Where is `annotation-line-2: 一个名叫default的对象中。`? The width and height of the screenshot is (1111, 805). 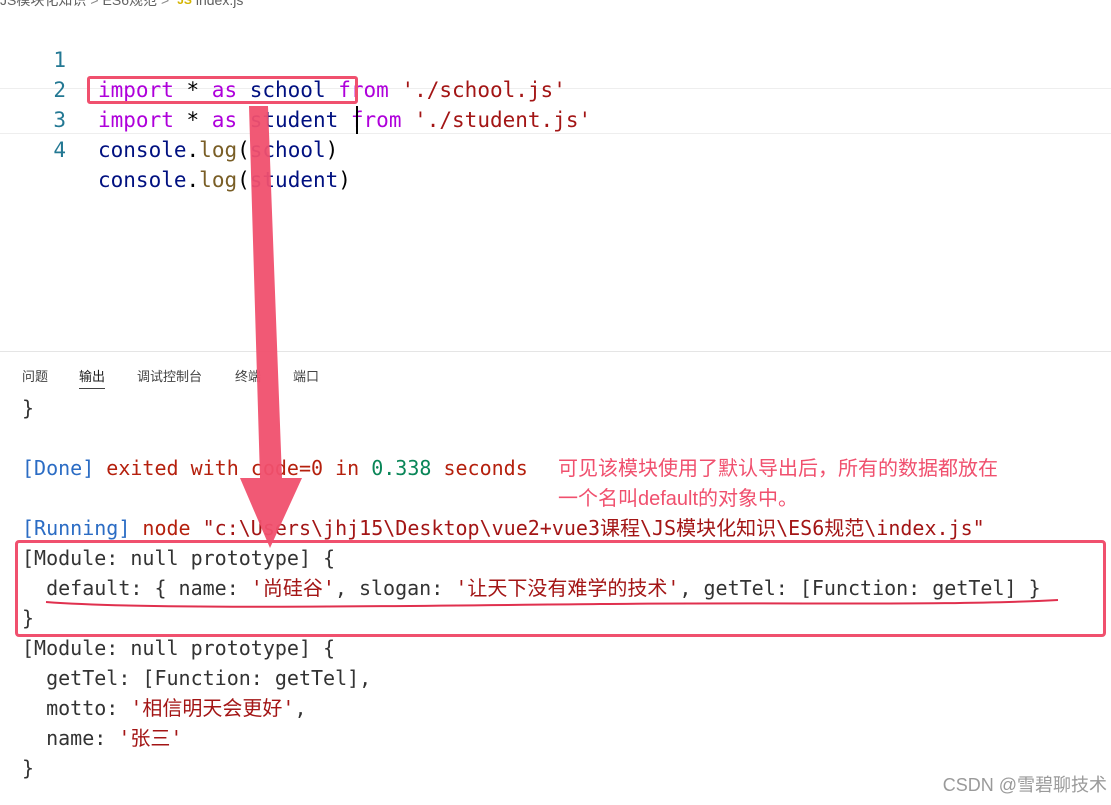
annotation-line-2: 一个名叫default的对象中。 is located at coordinates (678, 499).